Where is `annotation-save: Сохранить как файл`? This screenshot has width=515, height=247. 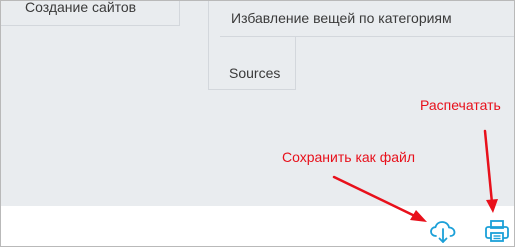
annotation-save: Сохранить как файл is located at coordinates (348, 157).